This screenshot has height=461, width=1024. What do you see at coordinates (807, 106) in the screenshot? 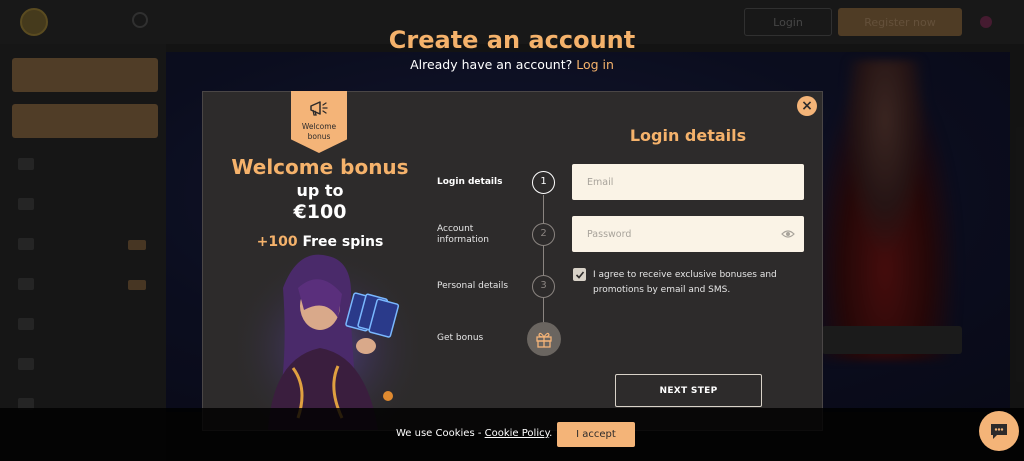
I see `close-icon: ×` at bounding box center [807, 106].